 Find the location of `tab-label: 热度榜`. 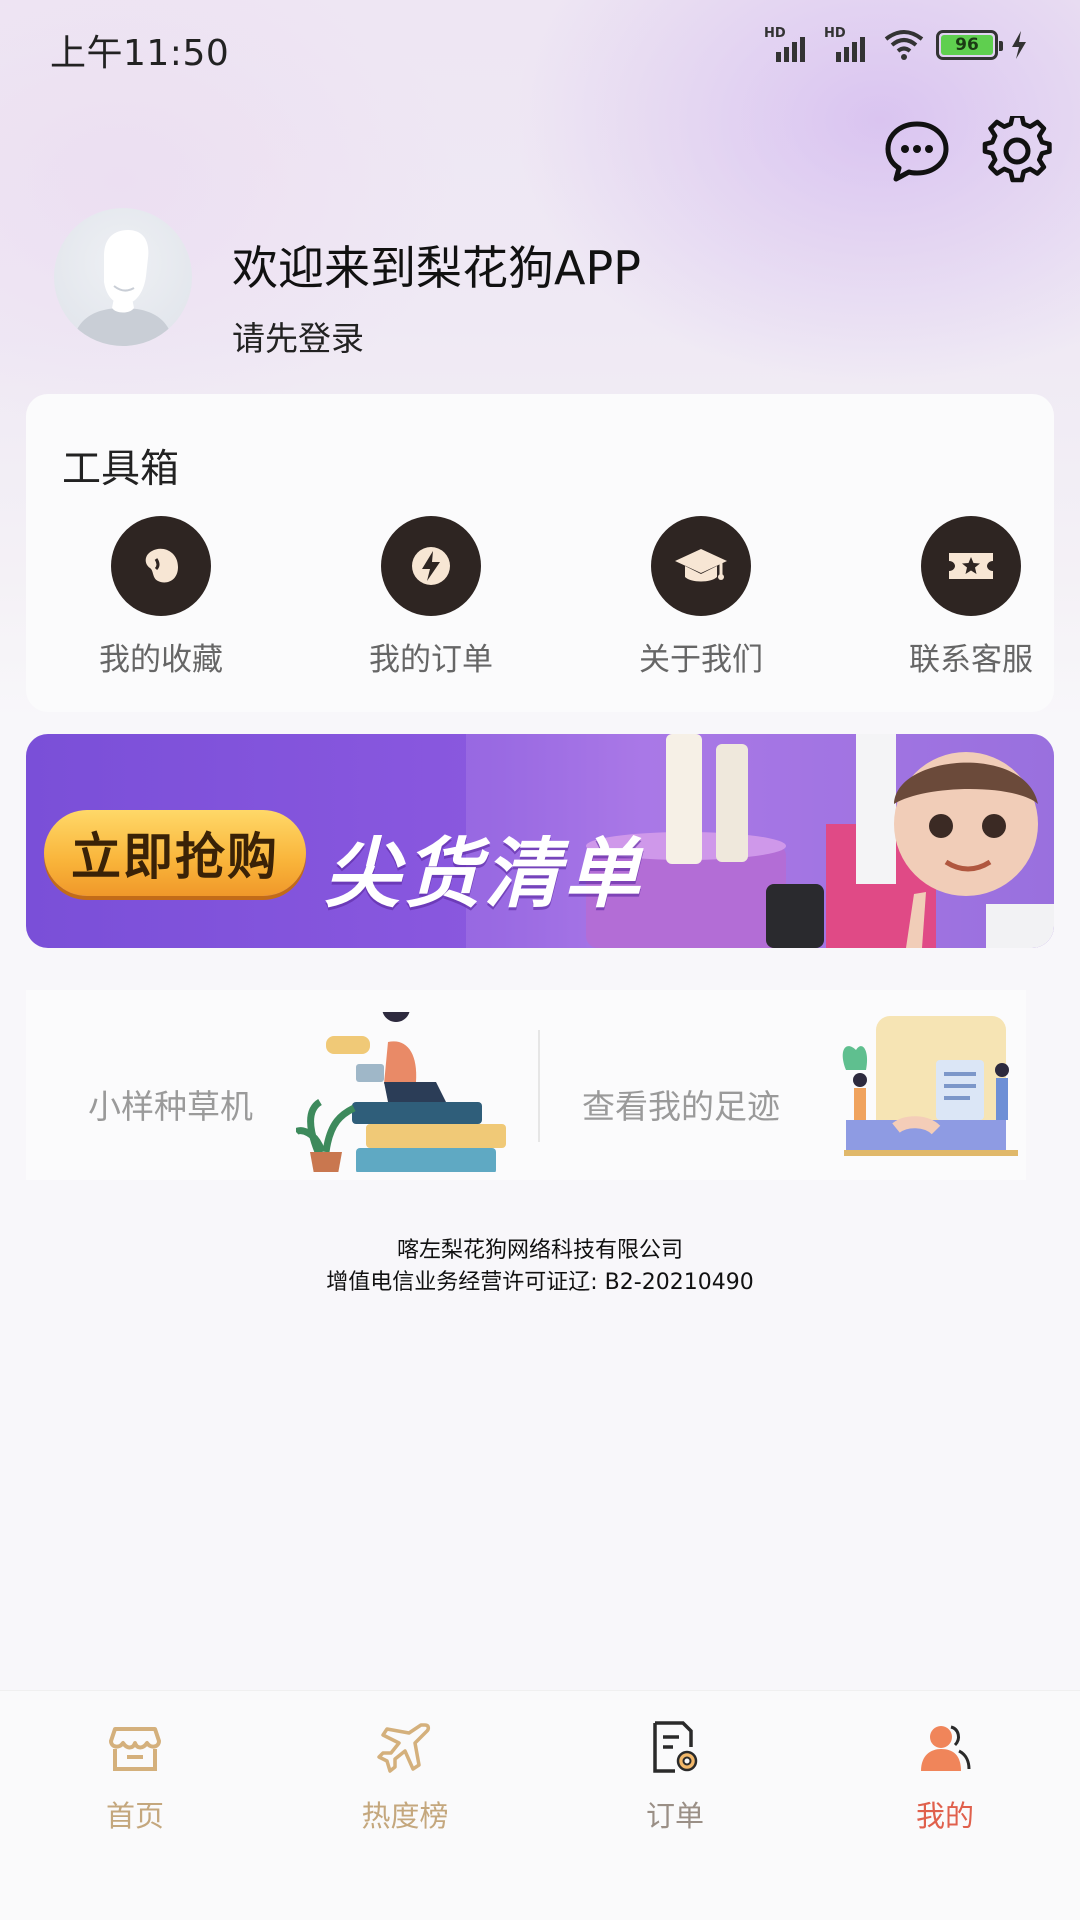

tab-label: 热度榜 is located at coordinates (405, 1816).